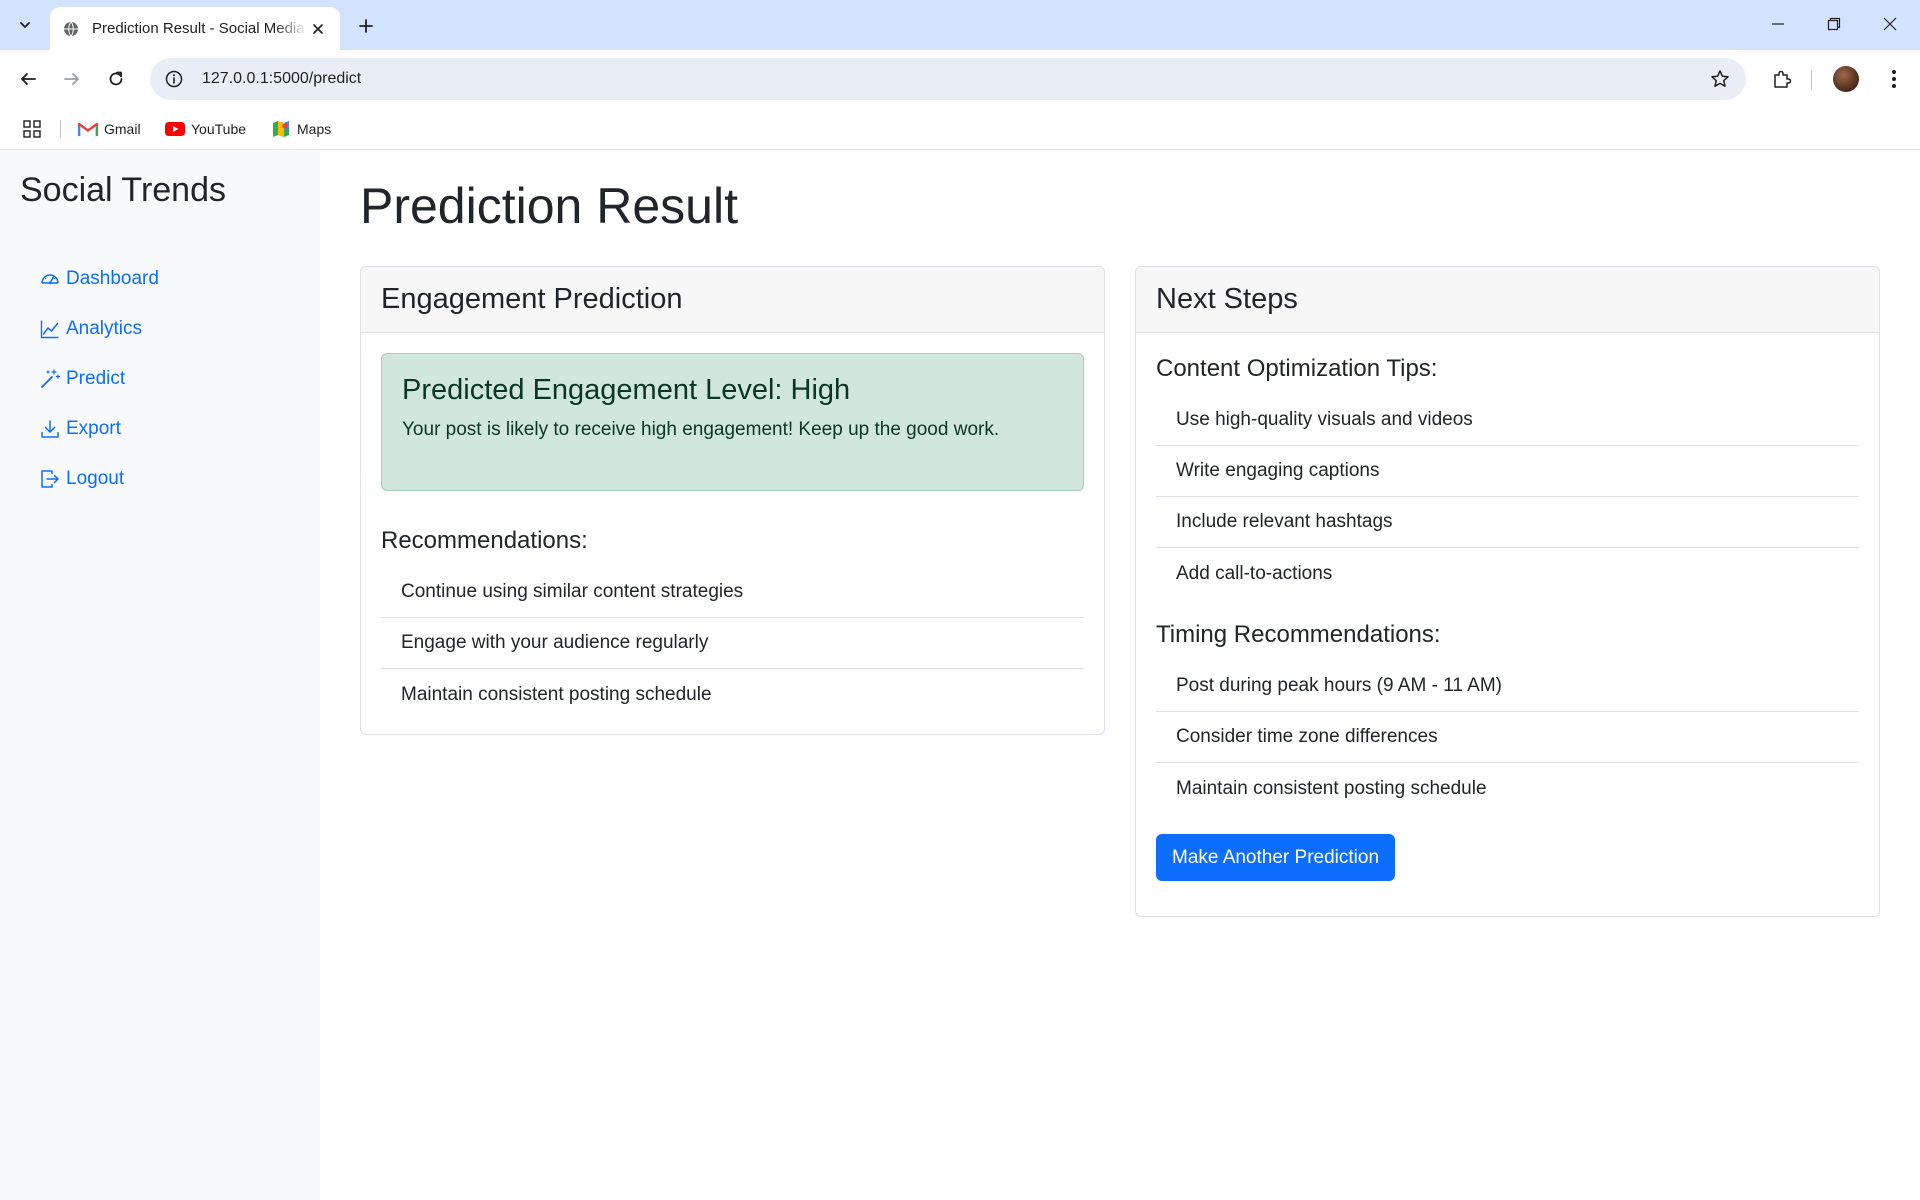 Image resolution: width=1920 pixels, height=1200 pixels. What do you see at coordinates (484, 540) in the screenshot?
I see `recommendations-title: Recommendations:` at bounding box center [484, 540].